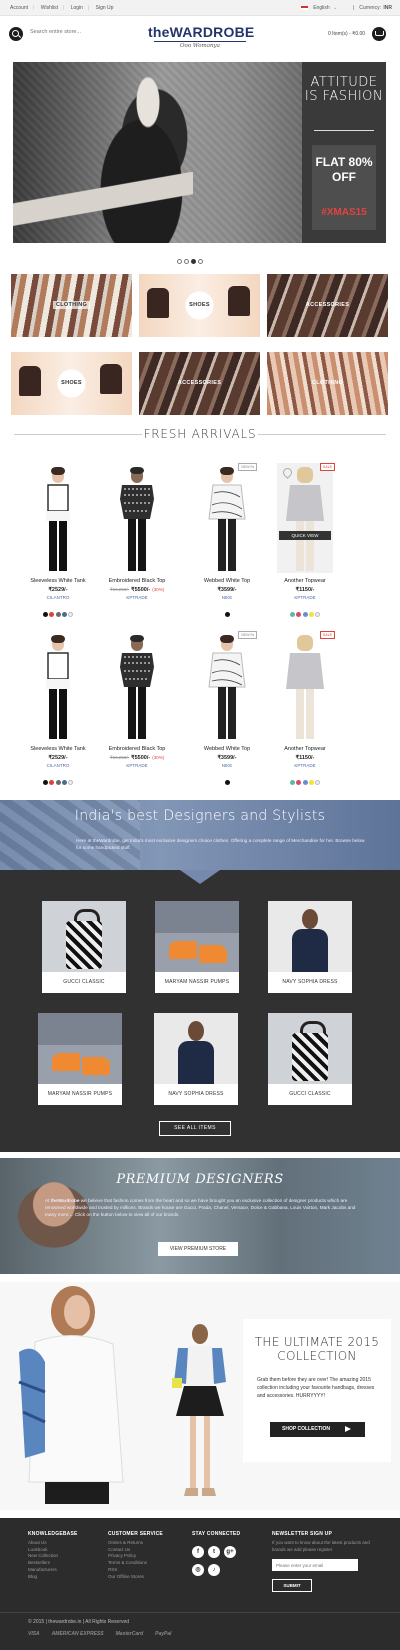 The width and height of the screenshot is (400, 1650). What do you see at coordinates (135, 1556) in the screenshot?
I see `footer-link: Privacy Policy` at bounding box center [135, 1556].